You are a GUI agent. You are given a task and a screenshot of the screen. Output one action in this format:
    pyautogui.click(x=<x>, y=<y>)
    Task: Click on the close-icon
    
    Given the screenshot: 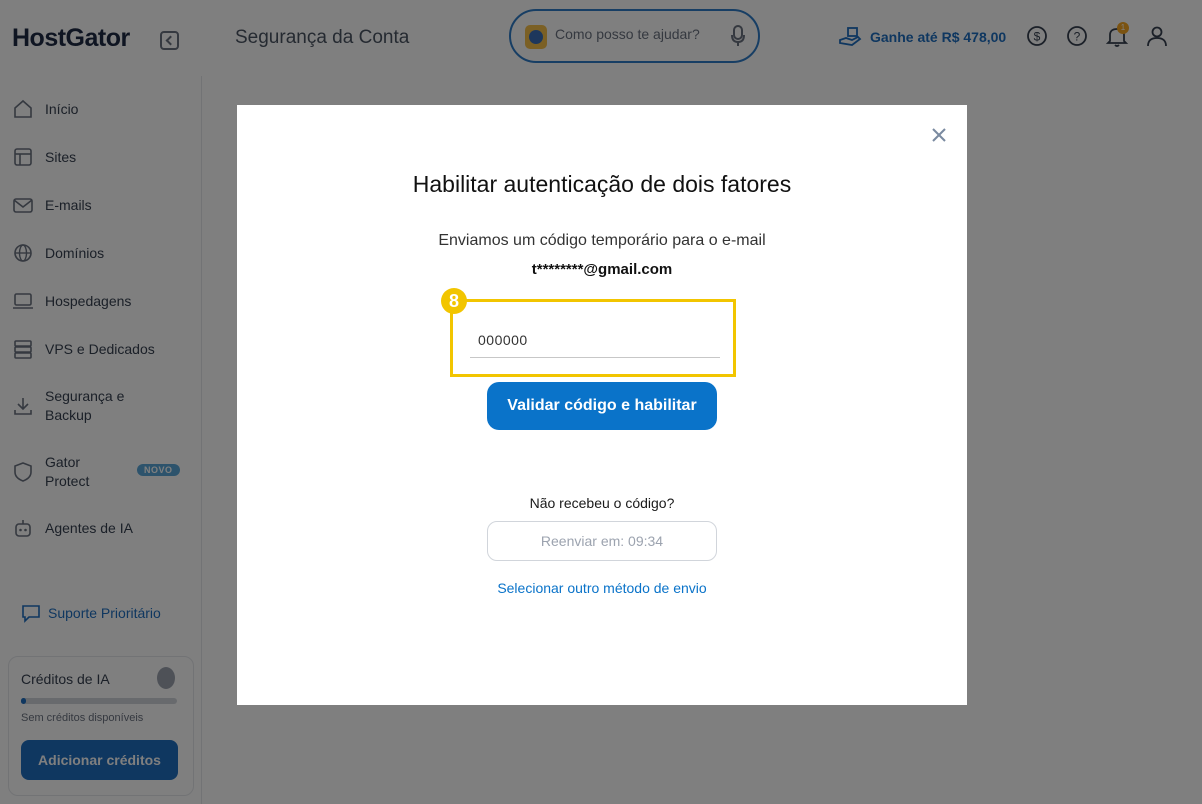 What is the action you would take?
    pyautogui.click(x=939, y=135)
    